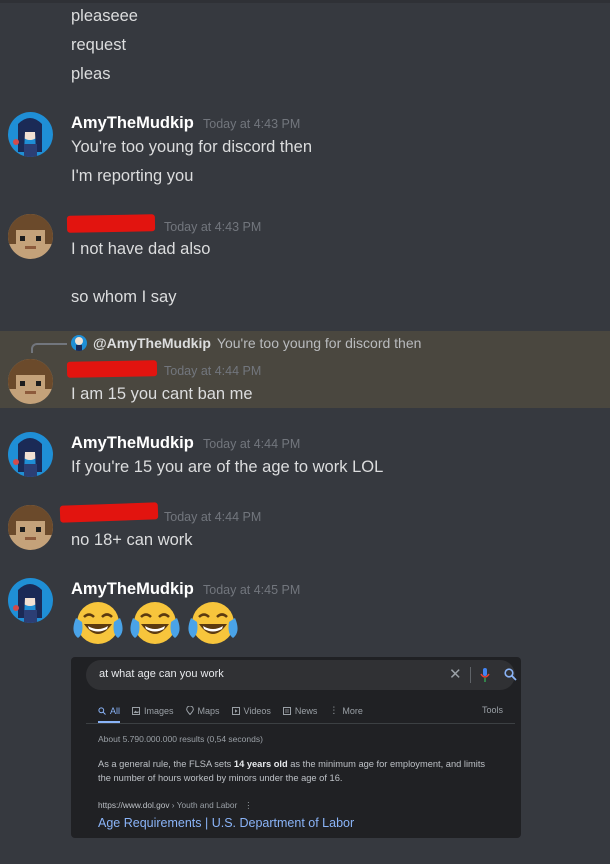  I want to click on tab-all: All, so click(109, 710).